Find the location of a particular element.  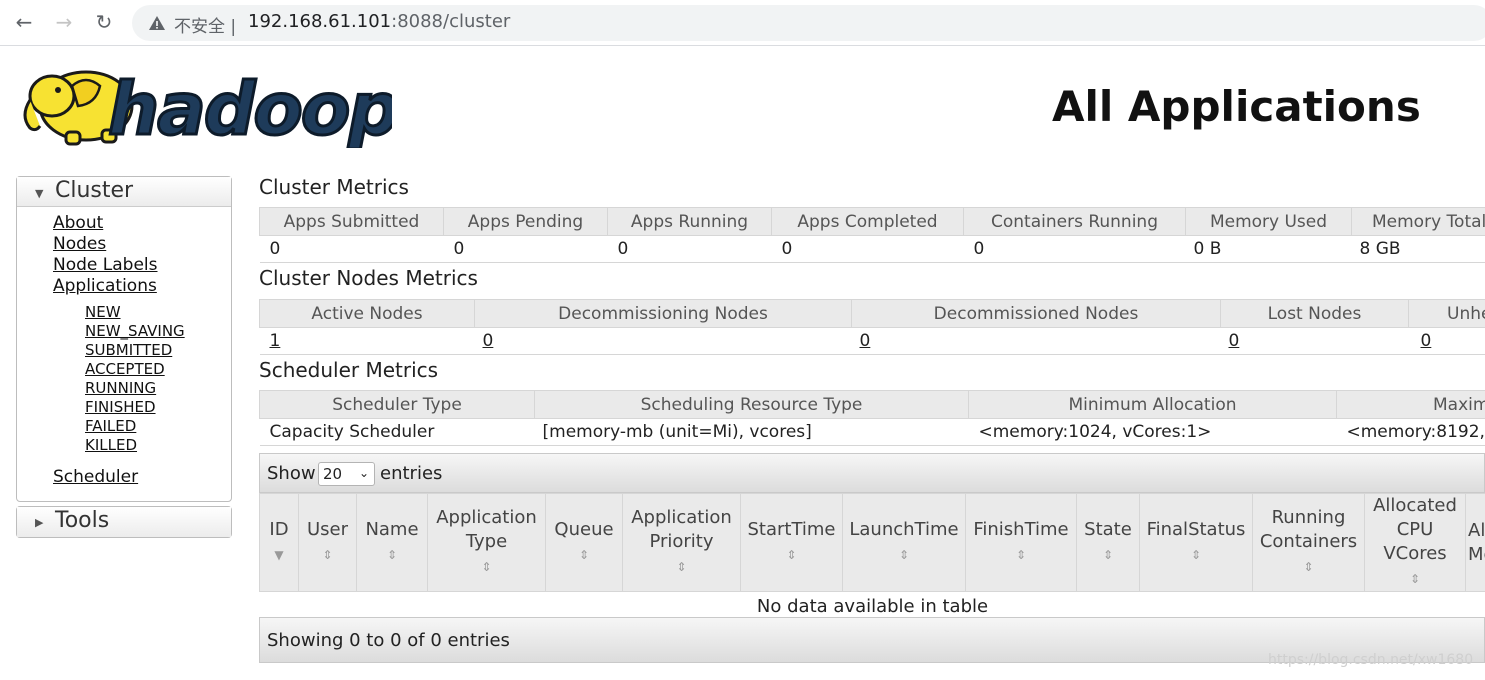

col-allocated-memory: Allocated Memory is located at coordinates (1475, 542).